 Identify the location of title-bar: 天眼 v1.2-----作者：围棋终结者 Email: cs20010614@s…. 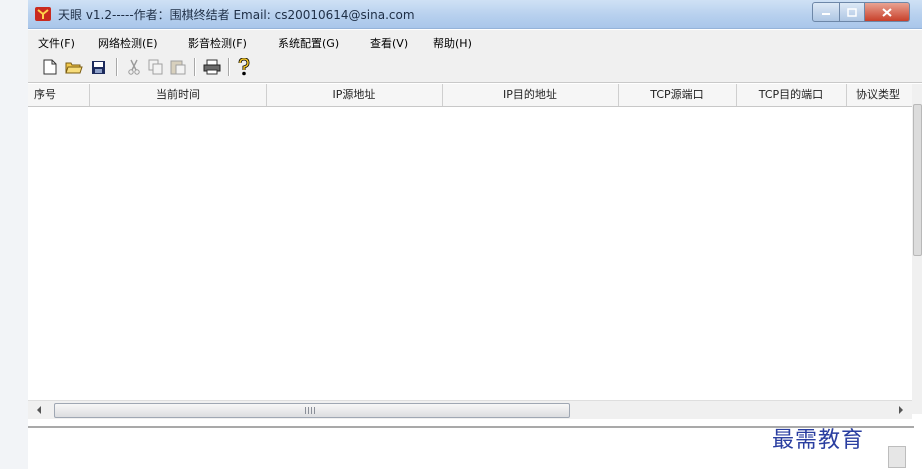
(475, 14).